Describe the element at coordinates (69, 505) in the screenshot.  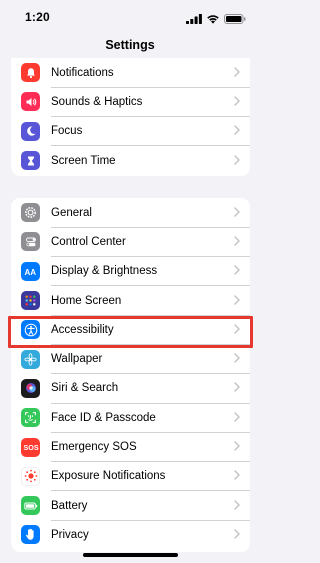
I see `settings-row-label: Battery` at that location.